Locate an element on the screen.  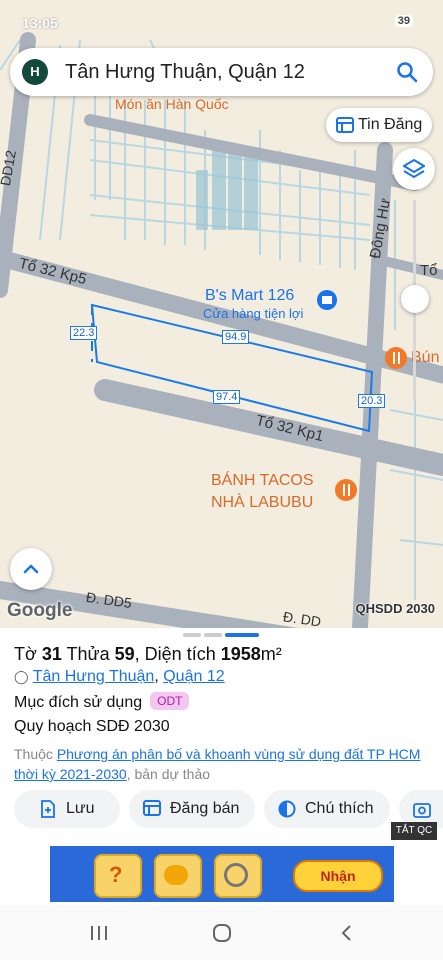
add-photo-icon is located at coordinates (423, 811).